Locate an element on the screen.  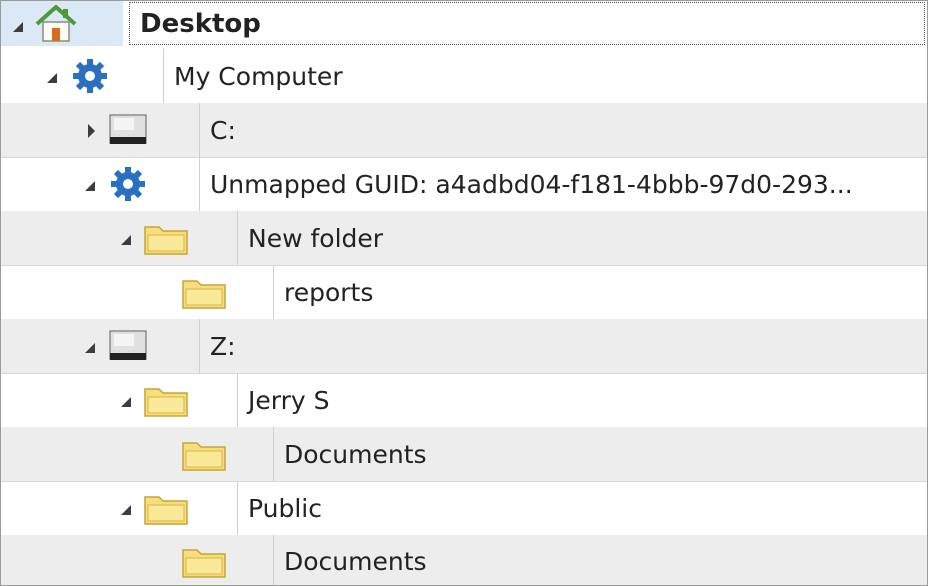
tree-node-jerry-documents: Documents is located at coordinates (464, 454).